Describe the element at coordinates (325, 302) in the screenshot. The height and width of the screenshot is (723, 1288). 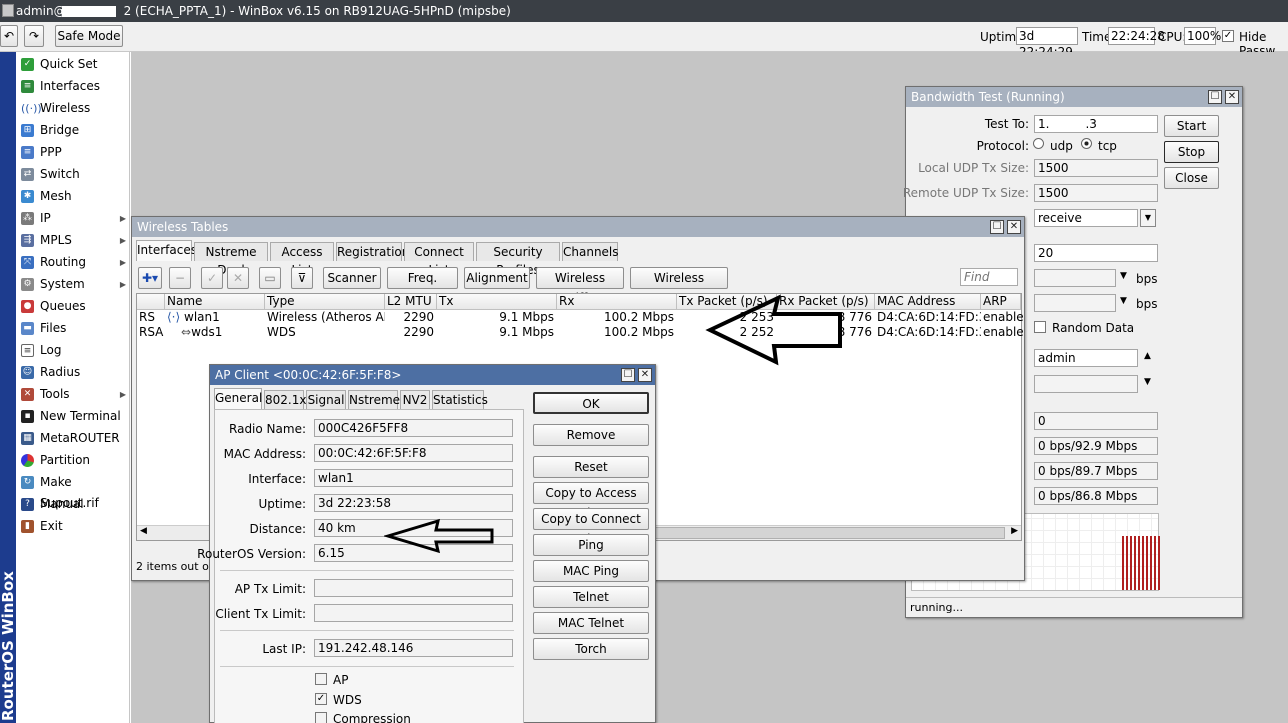
I see `column-header-type: Type` at that location.